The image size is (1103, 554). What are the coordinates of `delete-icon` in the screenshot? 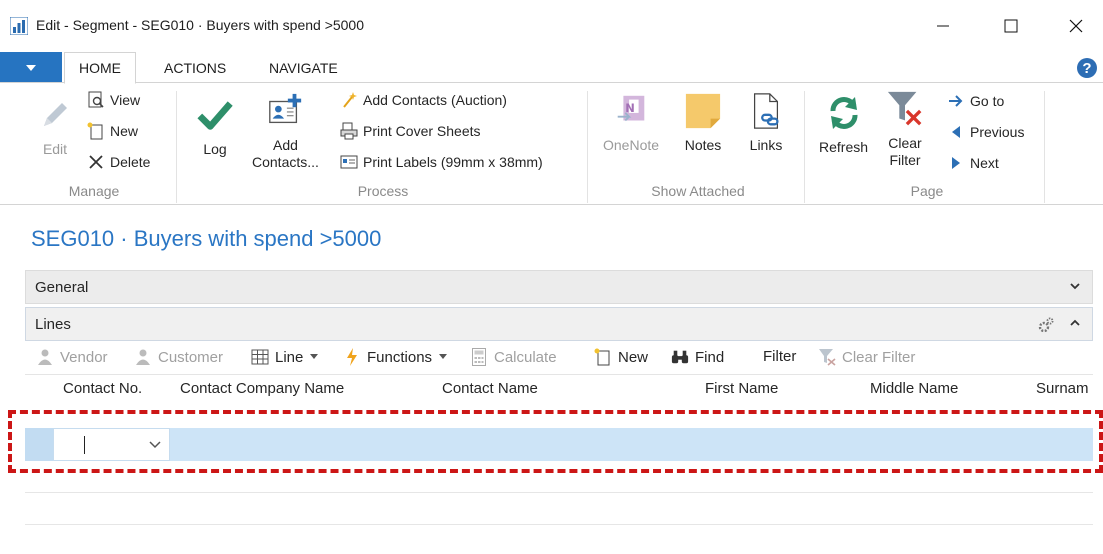 It's located at (96, 162).